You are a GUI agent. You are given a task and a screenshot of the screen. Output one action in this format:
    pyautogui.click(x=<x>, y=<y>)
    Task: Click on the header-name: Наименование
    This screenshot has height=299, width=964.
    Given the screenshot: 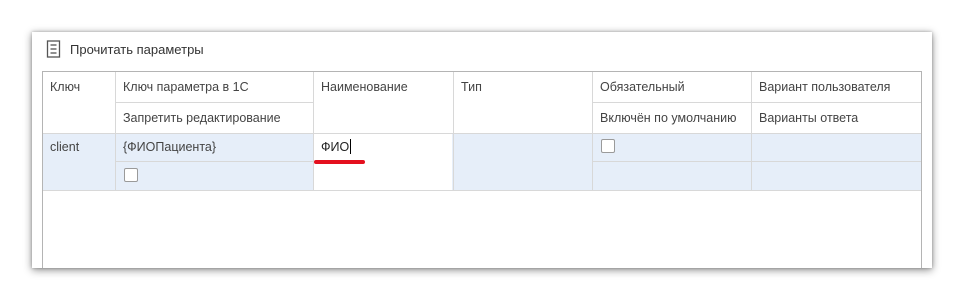 What is the action you would take?
    pyautogui.click(x=383, y=87)
    